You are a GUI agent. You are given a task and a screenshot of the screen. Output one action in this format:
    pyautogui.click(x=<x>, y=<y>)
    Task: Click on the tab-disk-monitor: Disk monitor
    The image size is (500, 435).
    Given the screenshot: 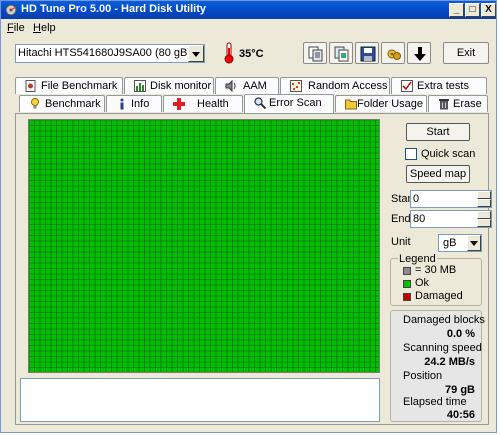 What is the action you would take?
    pyautogui.click(x=169, y=85)
    